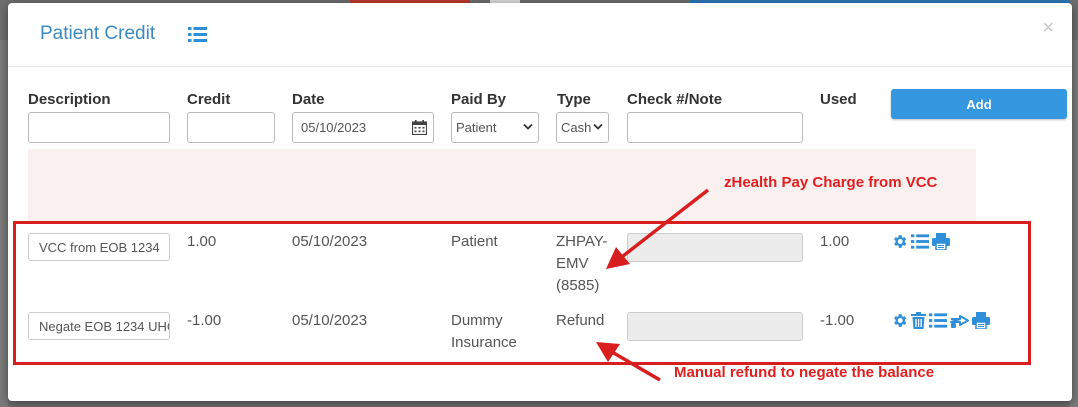  Describe the element at coordinates (334, 127) in the screenshot. I see `date-input-value: 05/10/2023` at that location.